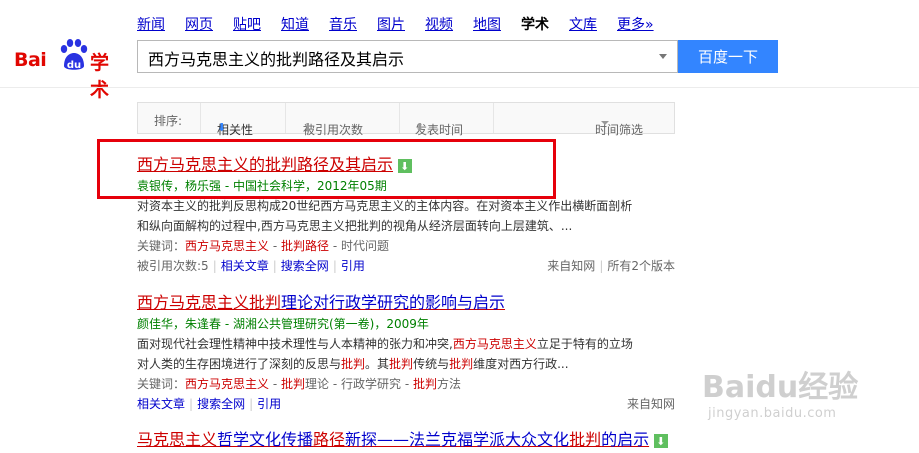 This screenshot has height=453, width=919. What do you see at coordinates (365, 246) in the screenshot?
I see `keyword-link: 时代问题` at bounding box center [365, 246].